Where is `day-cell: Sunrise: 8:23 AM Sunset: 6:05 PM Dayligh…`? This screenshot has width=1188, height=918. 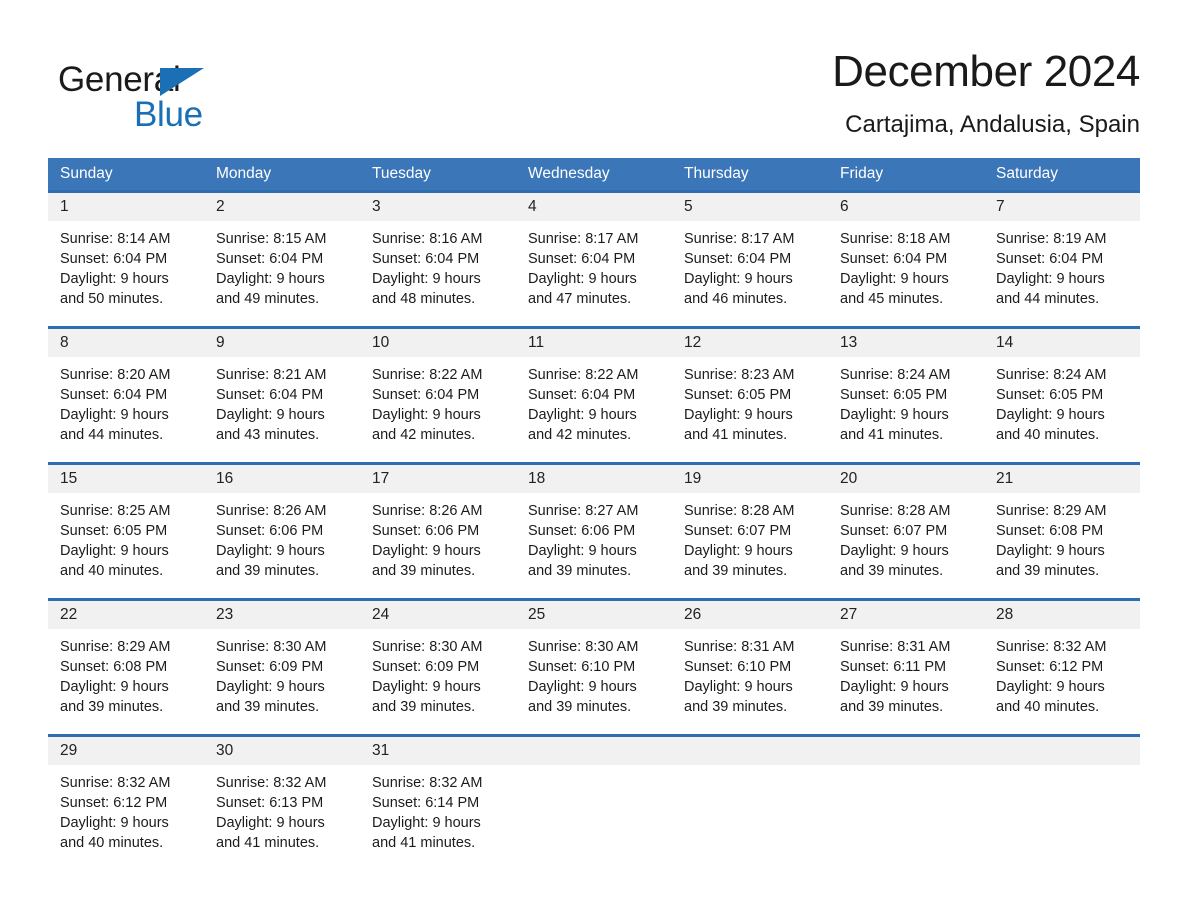 day-cell: Sunrise: 8:23 AM Sunset: 6:05 PM Dayligh… is located at coordinates (750, 409).